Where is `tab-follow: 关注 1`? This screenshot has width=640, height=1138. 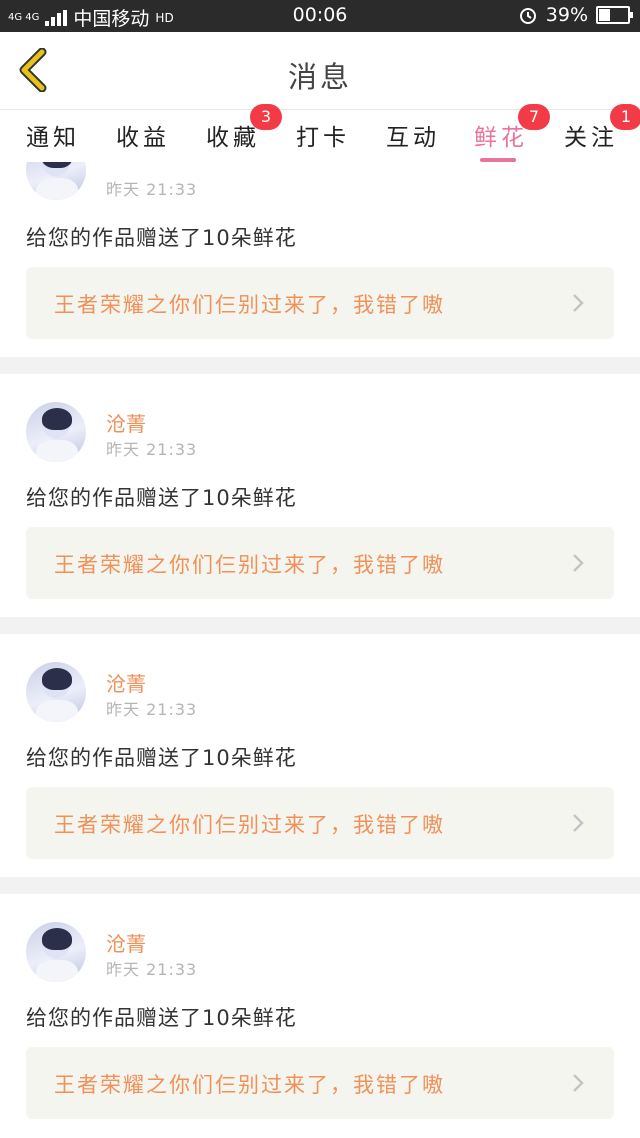
tab-follow: 关注 1 is located at coordinates (602, 128).